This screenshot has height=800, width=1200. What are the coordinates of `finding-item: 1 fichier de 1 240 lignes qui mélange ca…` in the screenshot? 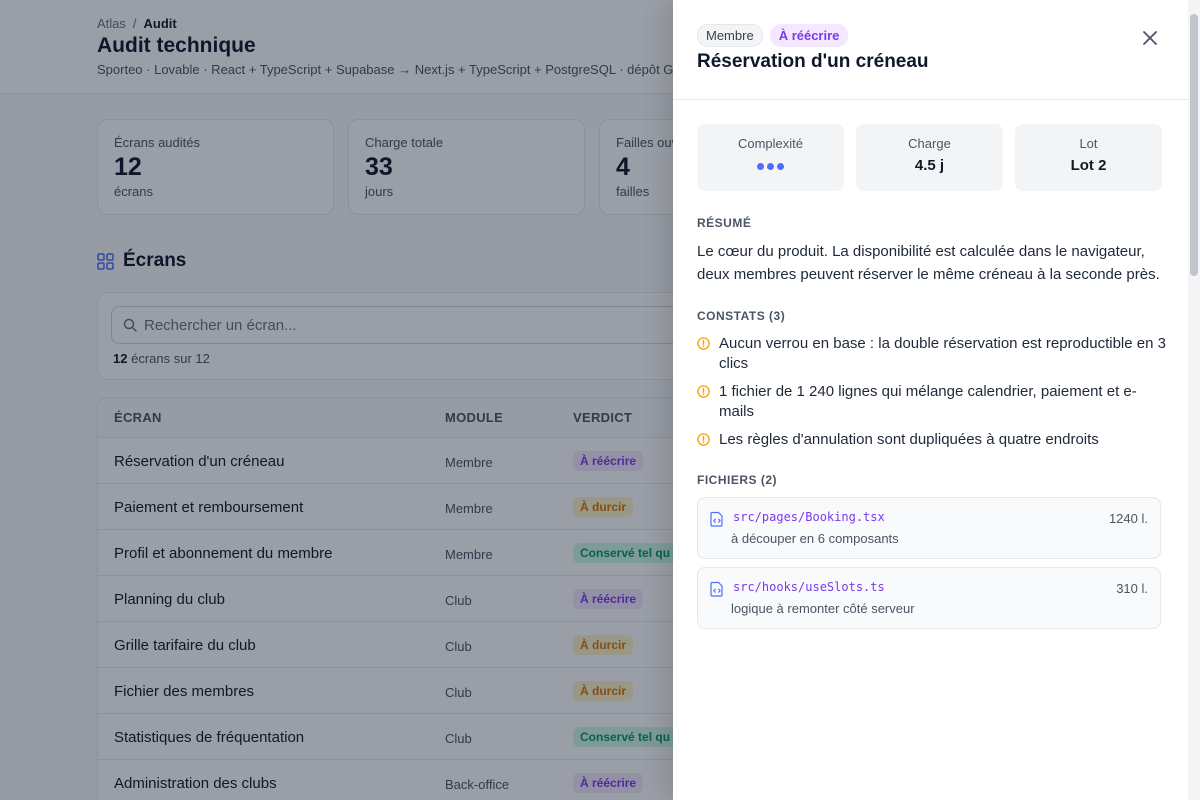 It's located at (932, 402).